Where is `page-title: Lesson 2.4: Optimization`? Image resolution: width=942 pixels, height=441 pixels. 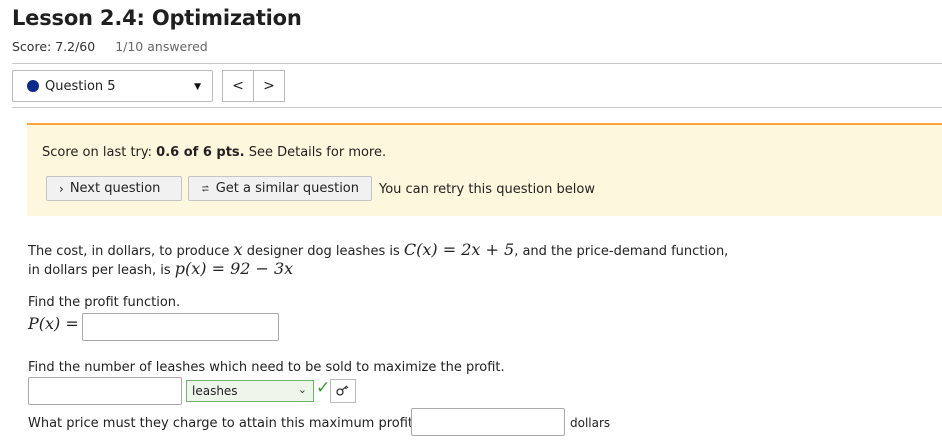
page-title: Lesson 2.4: Optimization is located at coordinates (157, 18).